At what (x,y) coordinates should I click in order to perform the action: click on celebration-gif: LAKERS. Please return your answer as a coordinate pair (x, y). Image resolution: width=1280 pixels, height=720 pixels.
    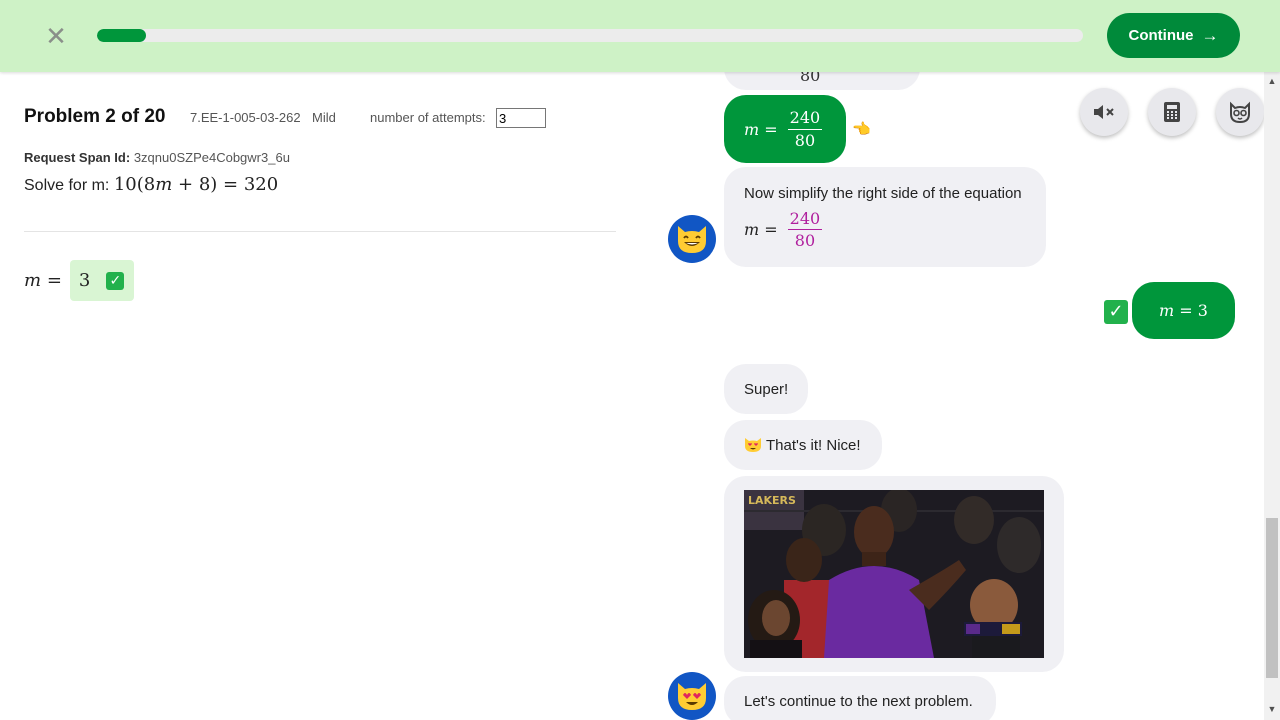
    Looking at the image, I should click on (894, 574).